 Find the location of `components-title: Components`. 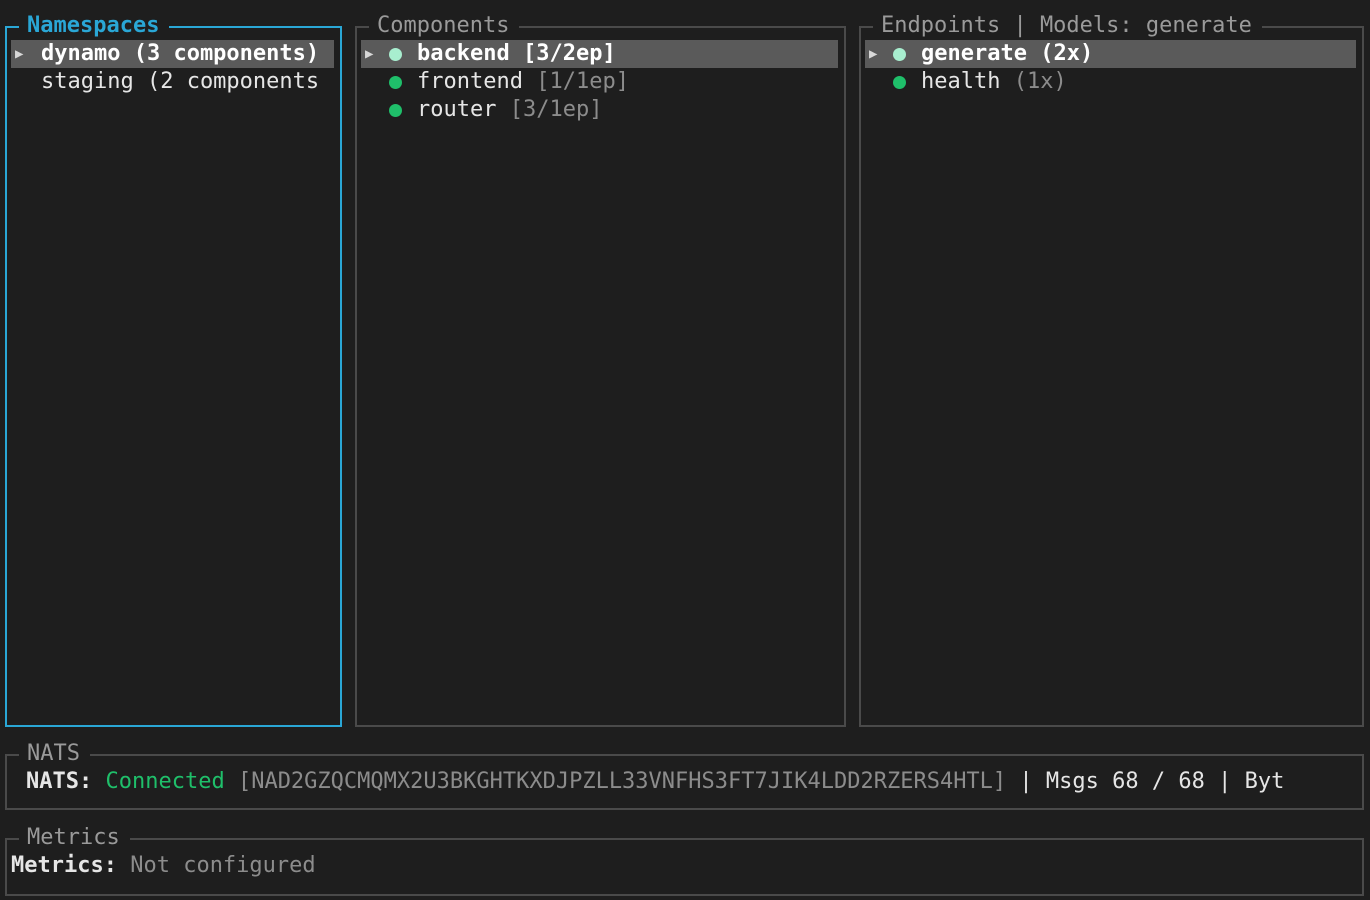

components-title: Components is located at coordinates (444, 26).